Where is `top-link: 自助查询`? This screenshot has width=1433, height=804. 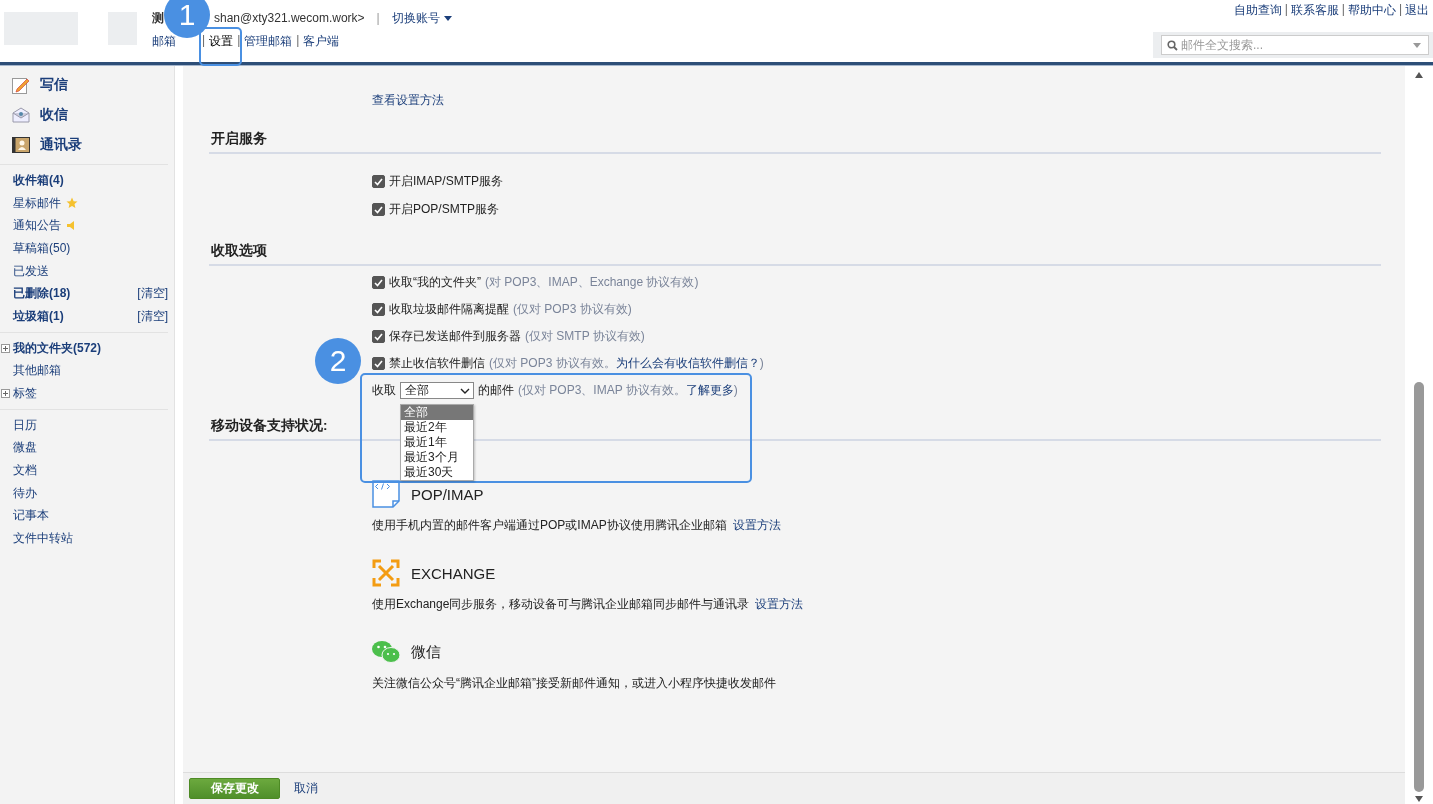 top-link: 自助查询 is located at coordinates (1257, 10).